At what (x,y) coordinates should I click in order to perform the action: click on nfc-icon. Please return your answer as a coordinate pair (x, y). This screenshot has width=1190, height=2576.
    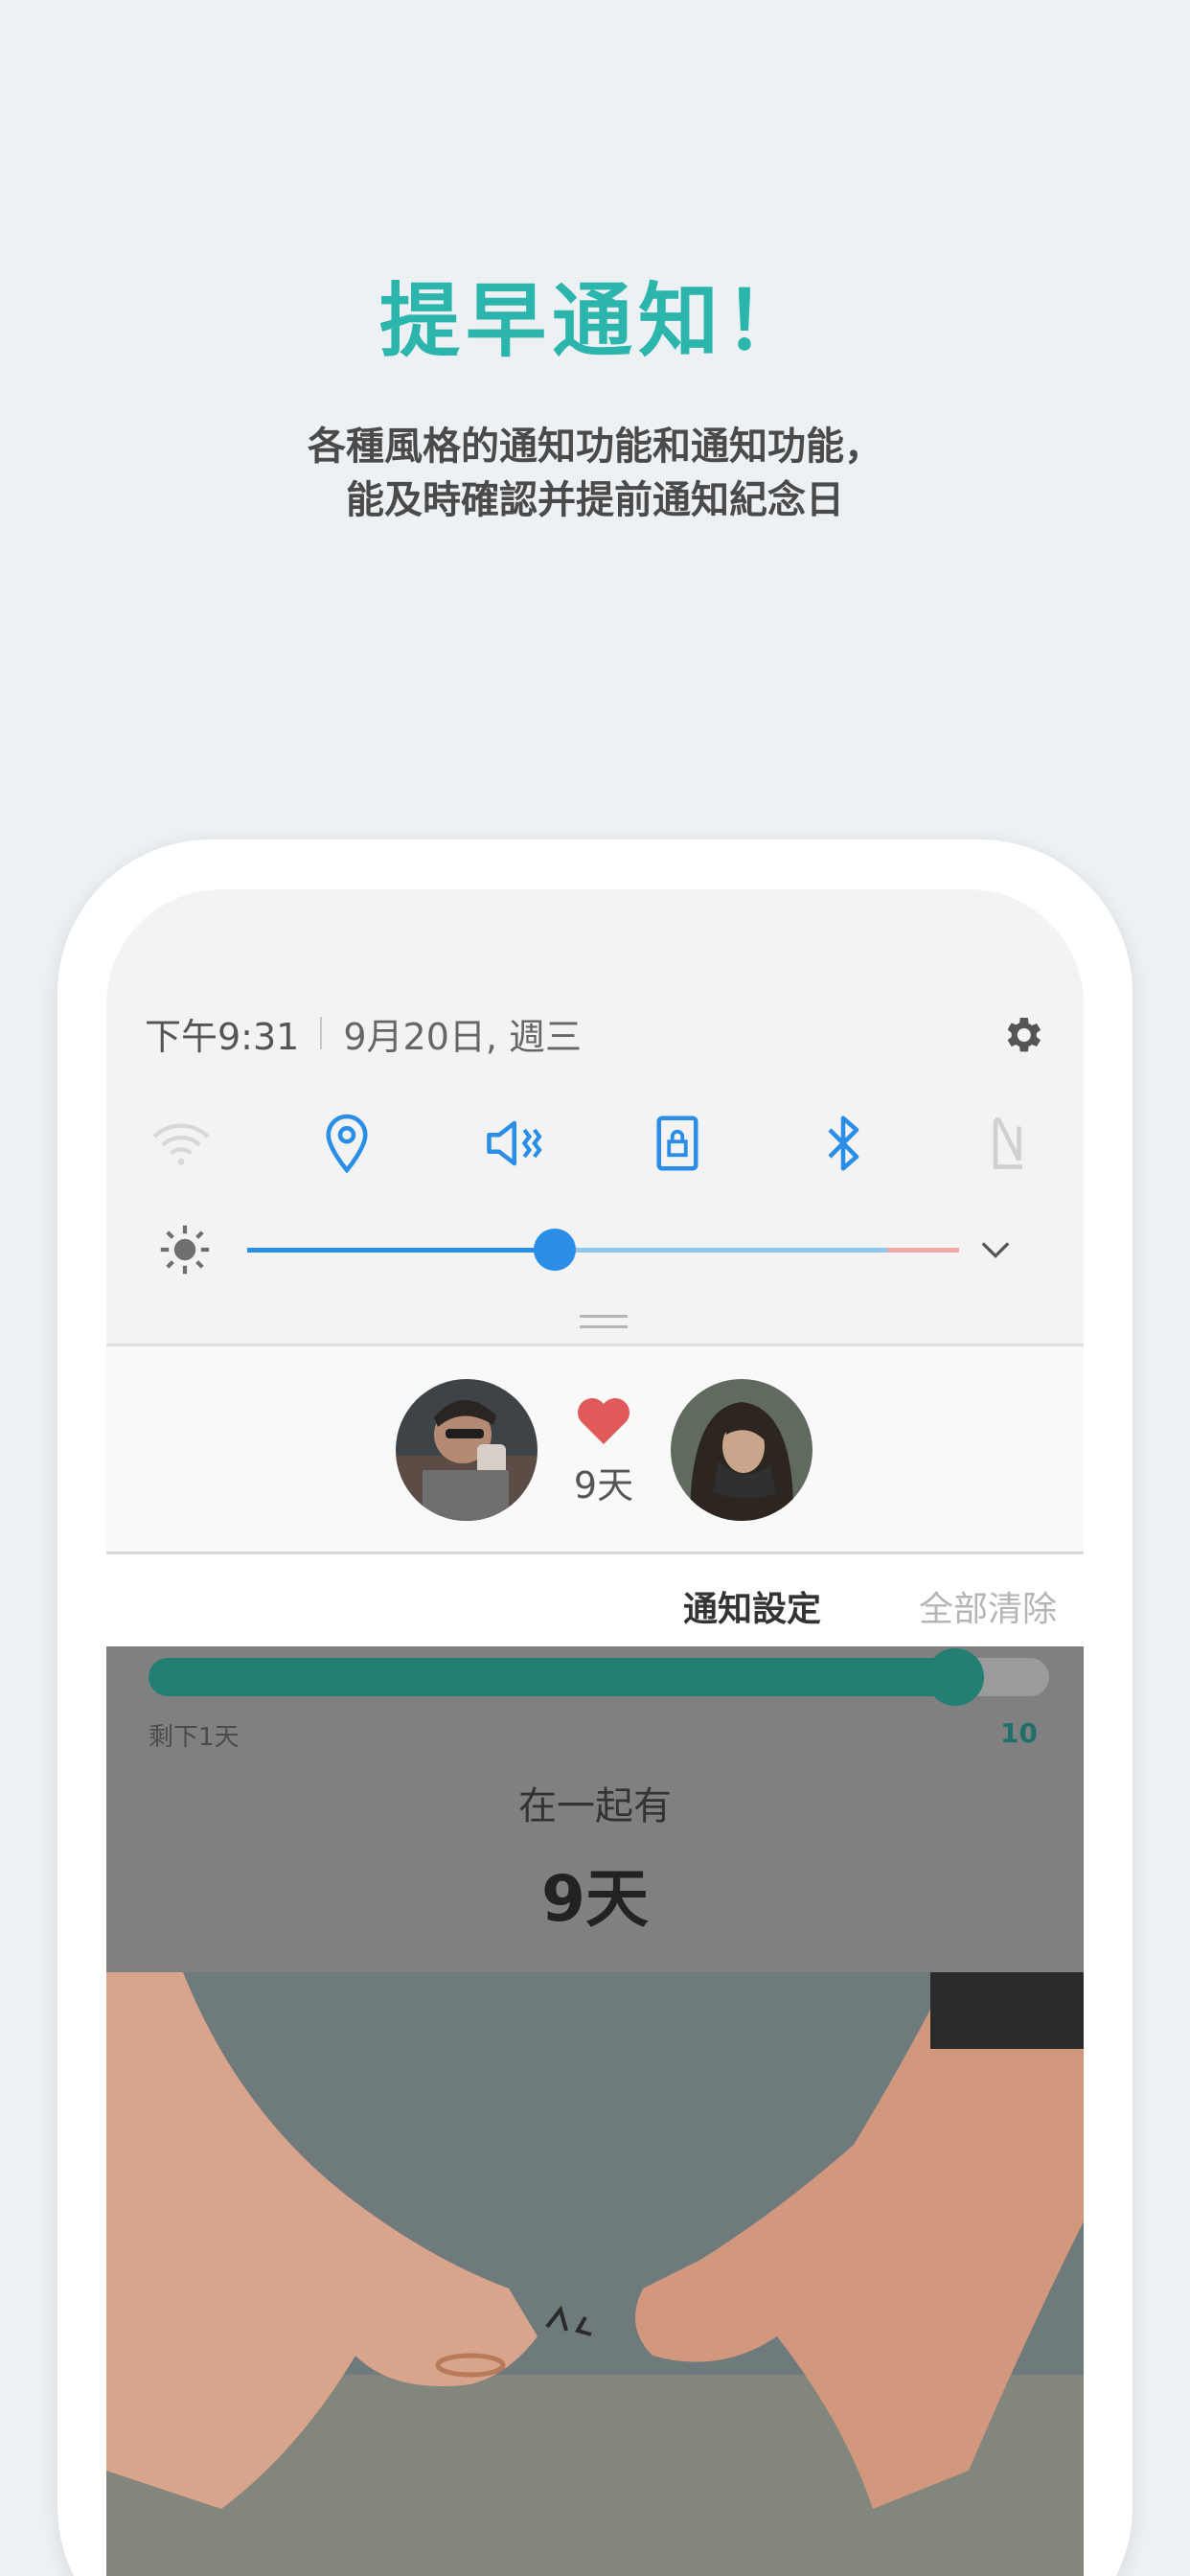
    Looking at the image, I should click on (1008, 1143).